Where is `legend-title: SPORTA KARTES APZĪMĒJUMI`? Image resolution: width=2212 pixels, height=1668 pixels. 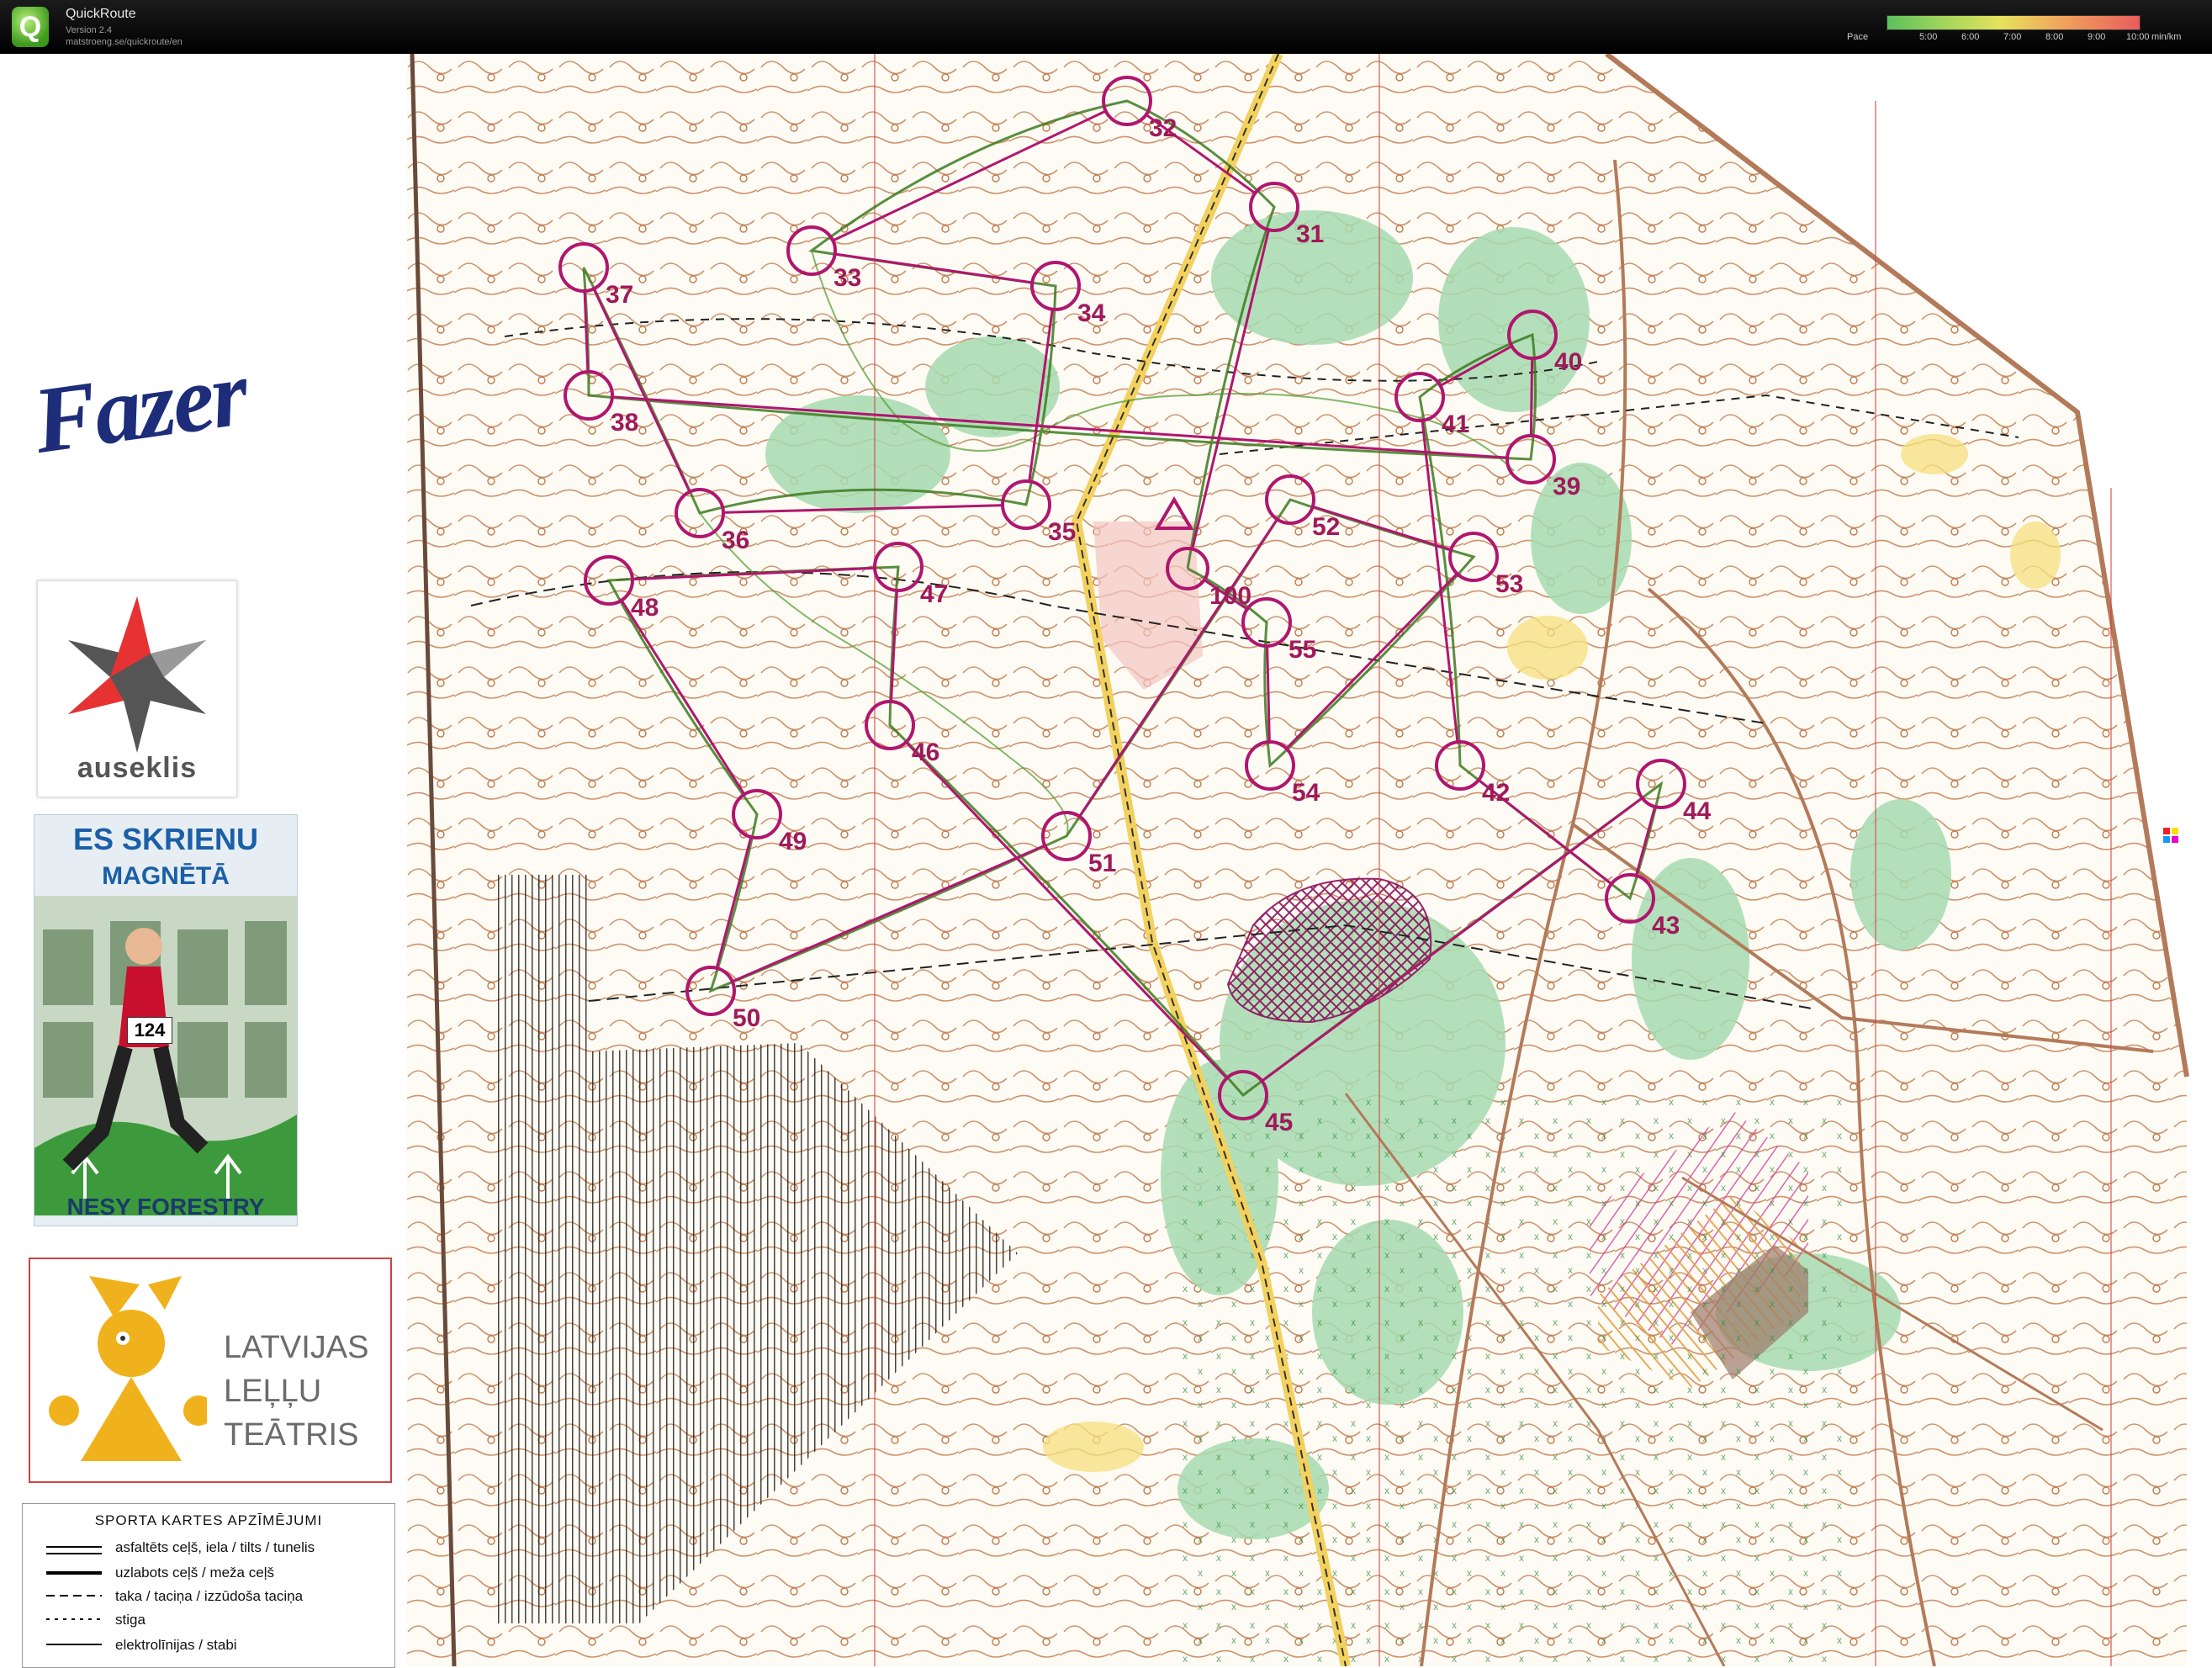 legend-title: SPORTA KARTES APZĪMĒJUMI is located at coordinates (208, 1520).